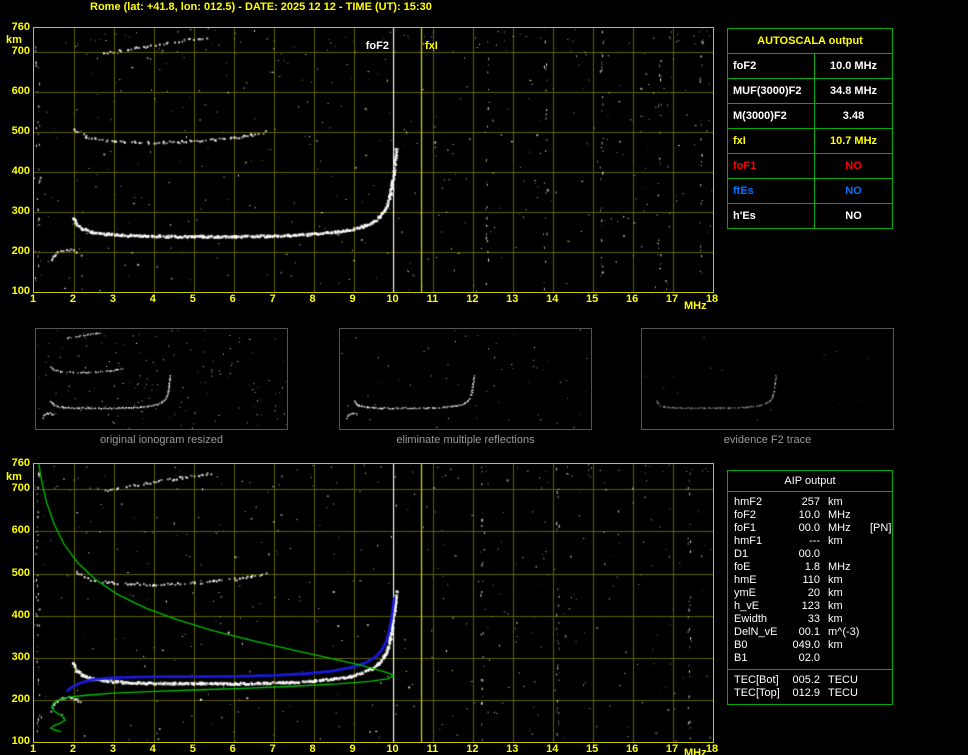  Describe the element at coordinates (756, 680) in the screenshot. I see `aip-tec-row-label: TEC[Bot]` at that location.